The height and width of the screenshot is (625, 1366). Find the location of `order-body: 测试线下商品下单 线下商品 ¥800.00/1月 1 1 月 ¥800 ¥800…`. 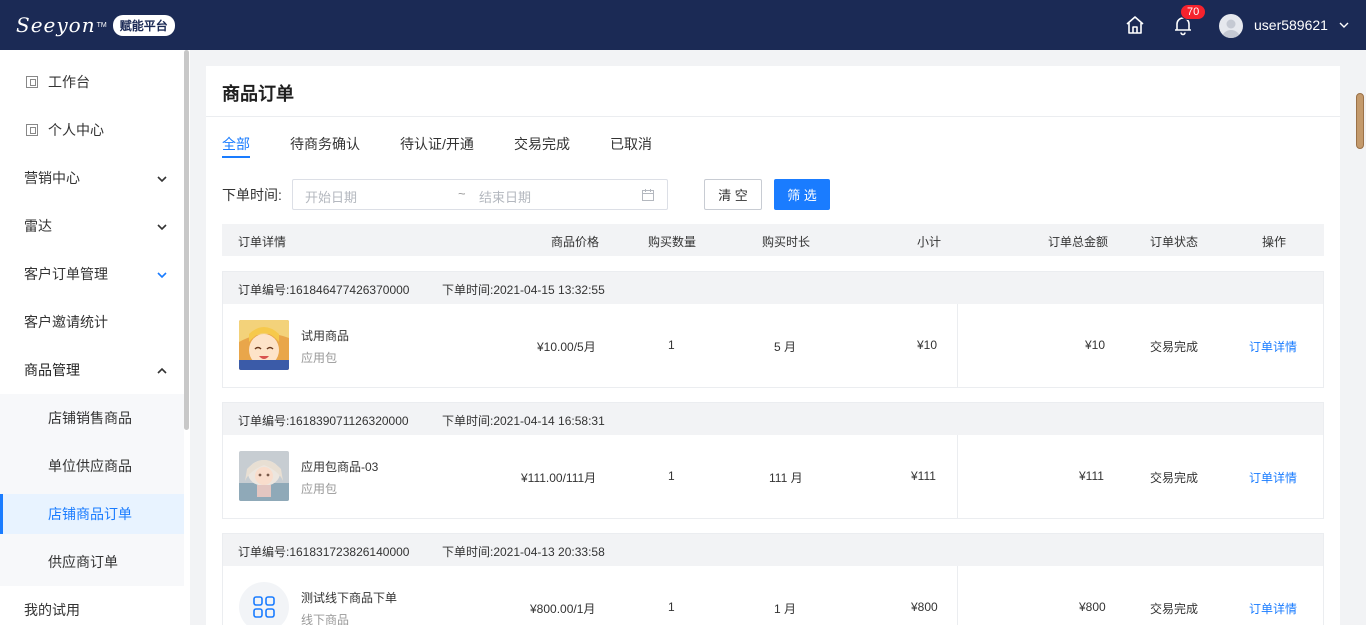

order-body: 测试线下商品下单 线下商品 ¥800.00/1月 1 1 月 ¥800 ¥800… is located at coordinates (773, 595).